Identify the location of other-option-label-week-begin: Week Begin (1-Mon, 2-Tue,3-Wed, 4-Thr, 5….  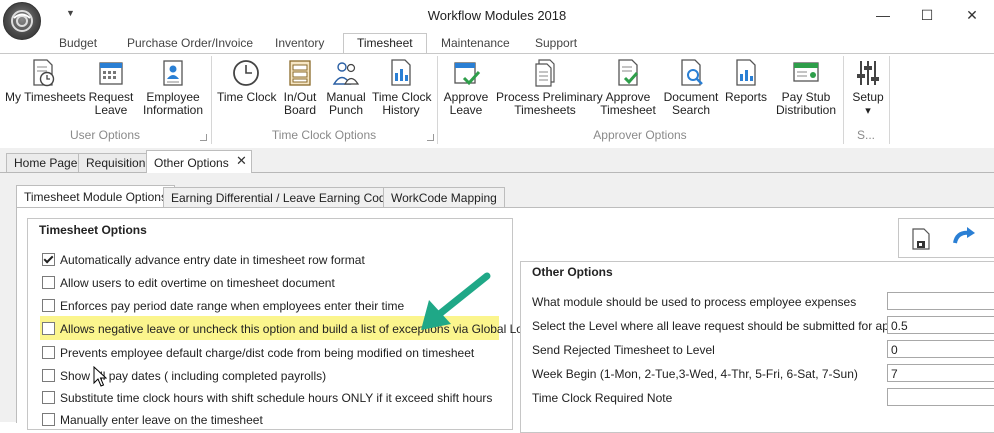
(695, 374).